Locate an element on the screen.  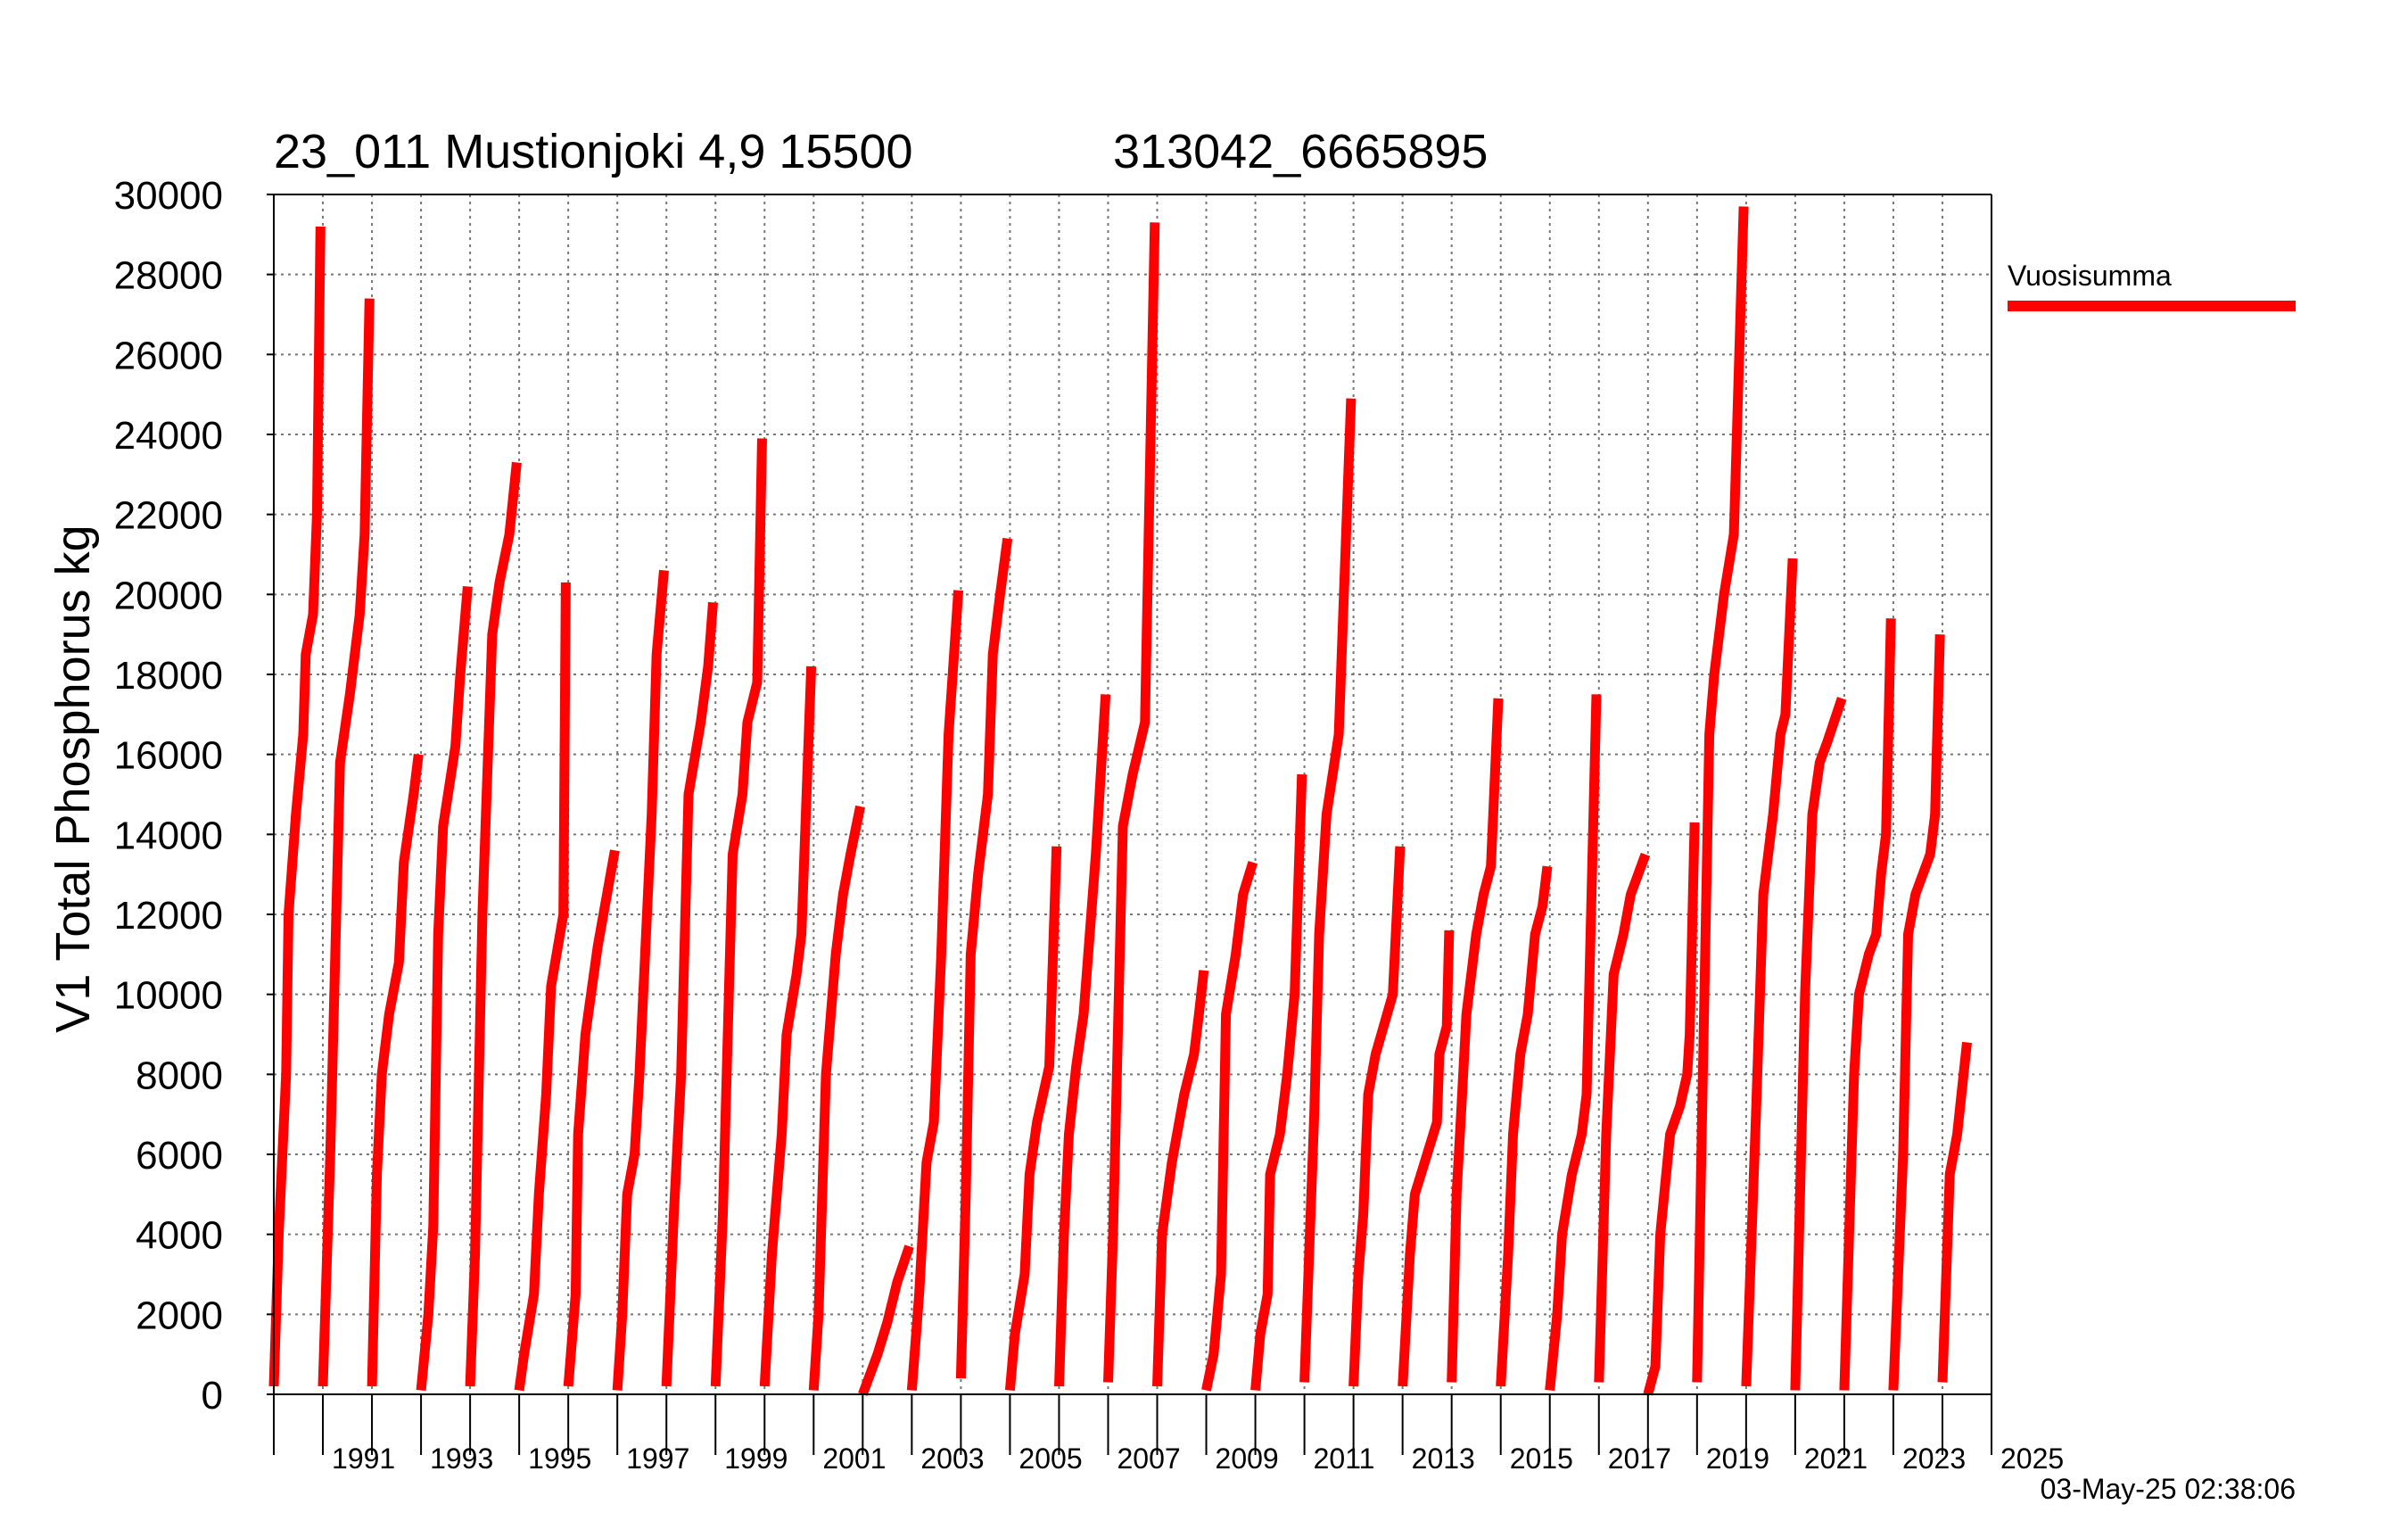
x-tick-label: 2009 is located at coordinates (1247, 1458).